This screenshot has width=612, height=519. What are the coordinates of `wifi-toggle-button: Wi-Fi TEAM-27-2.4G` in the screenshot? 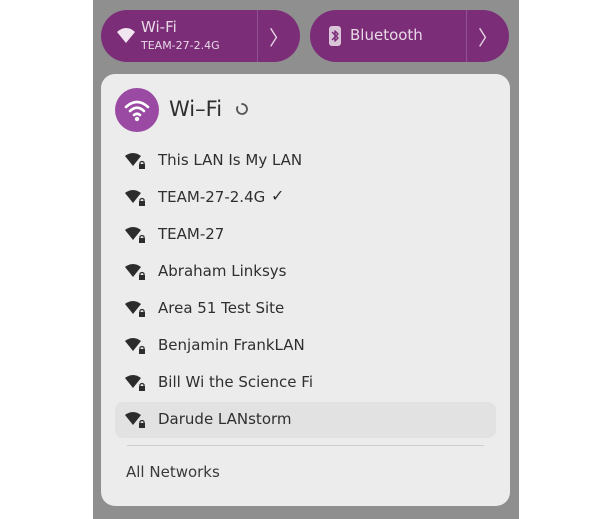 It's located at (179, 36).